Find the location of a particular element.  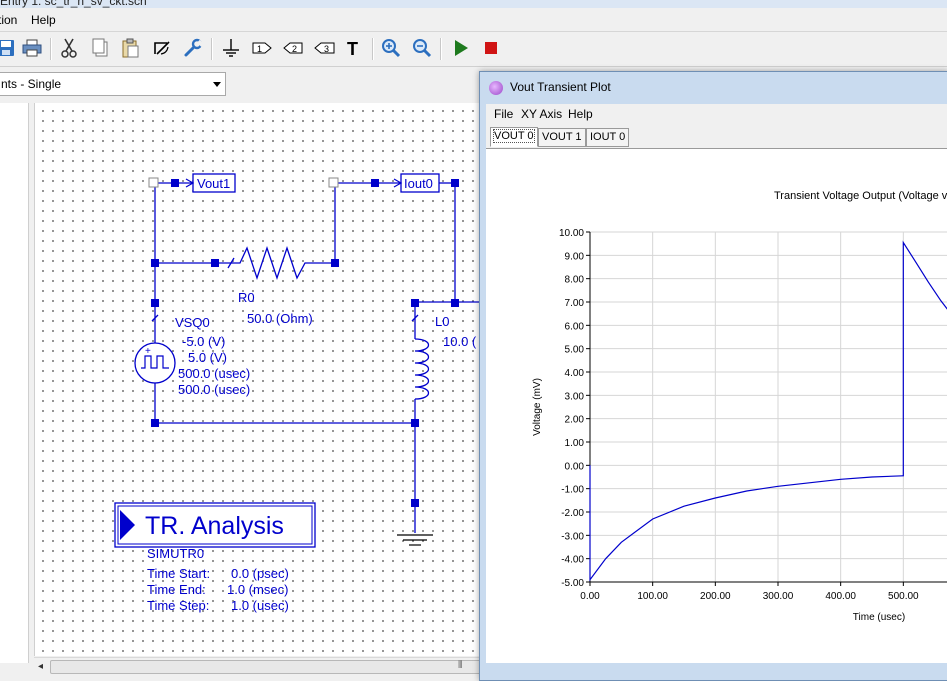

analysis-id: SIMUTR0 is located at coordinates (175, 553).